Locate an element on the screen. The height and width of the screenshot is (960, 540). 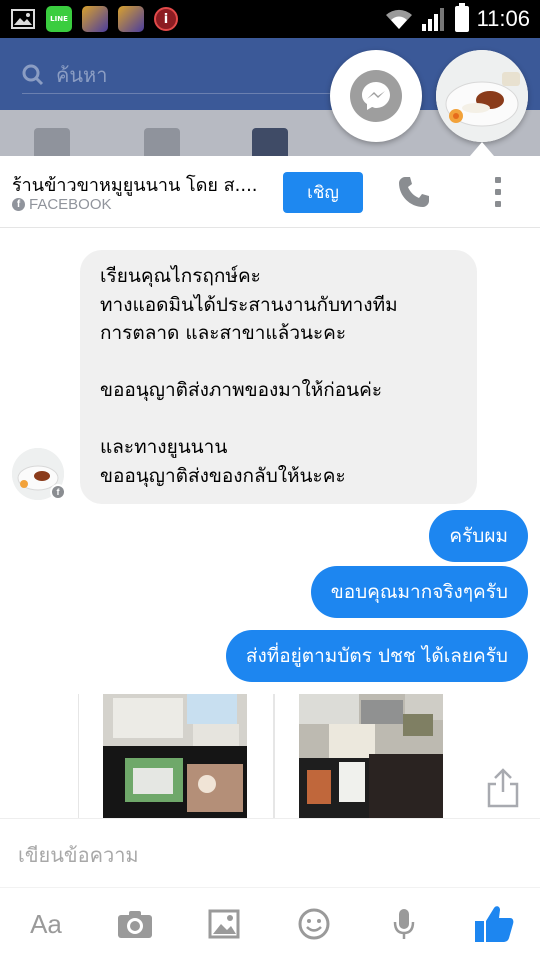
composer-toolbar: Aa is located at coordinates (270, 923).